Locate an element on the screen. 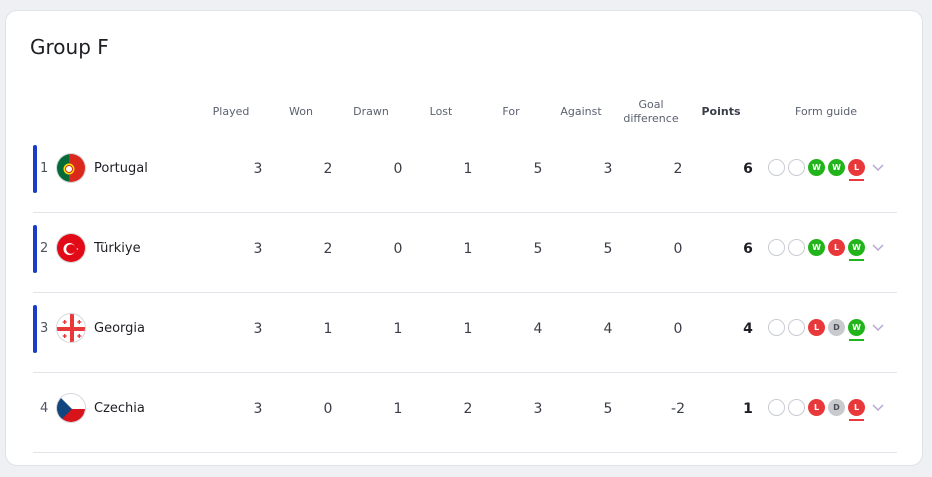  header-form-guide: Form guide is located at coordinates (826, 111).